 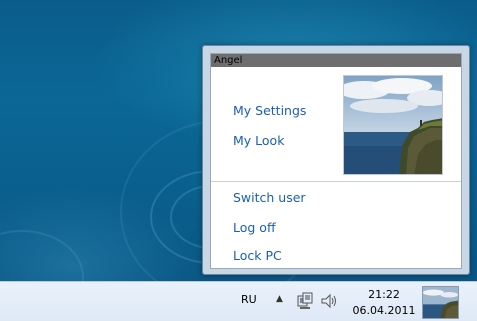 I want to click on clock-time: 21:22, so click(x=384, y=294).